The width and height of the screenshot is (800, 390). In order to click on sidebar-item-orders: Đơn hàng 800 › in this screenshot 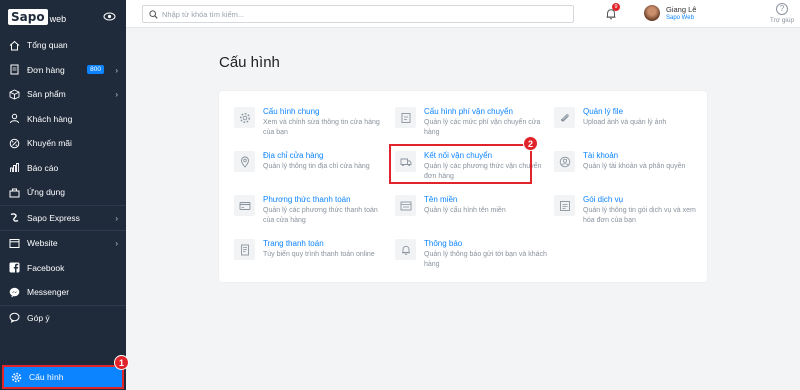, I will do `click(63, 70)`.